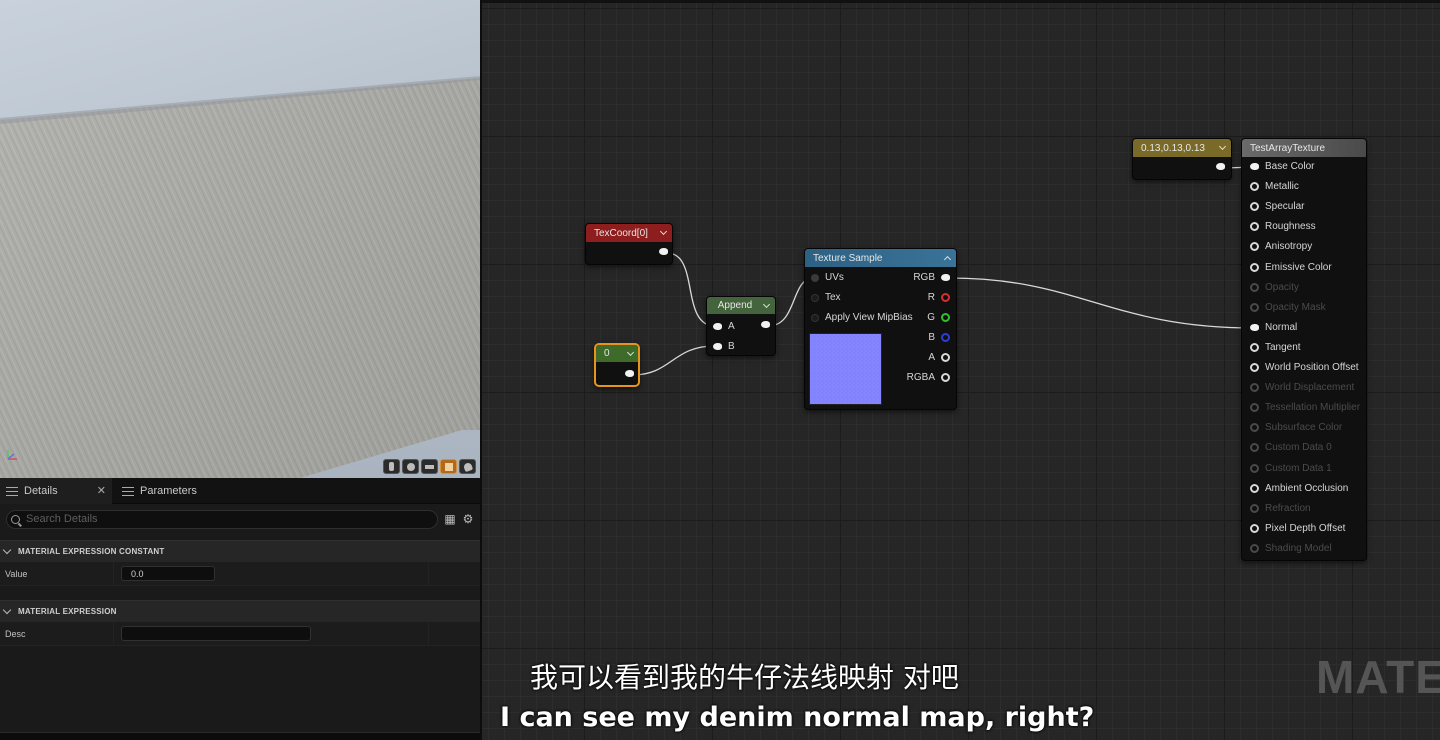 The height and width of the screenshot is (740, 1440). Describe the element at coordinates (939, 297) in the screenshot. I see `output-pin-r: R` at that location.